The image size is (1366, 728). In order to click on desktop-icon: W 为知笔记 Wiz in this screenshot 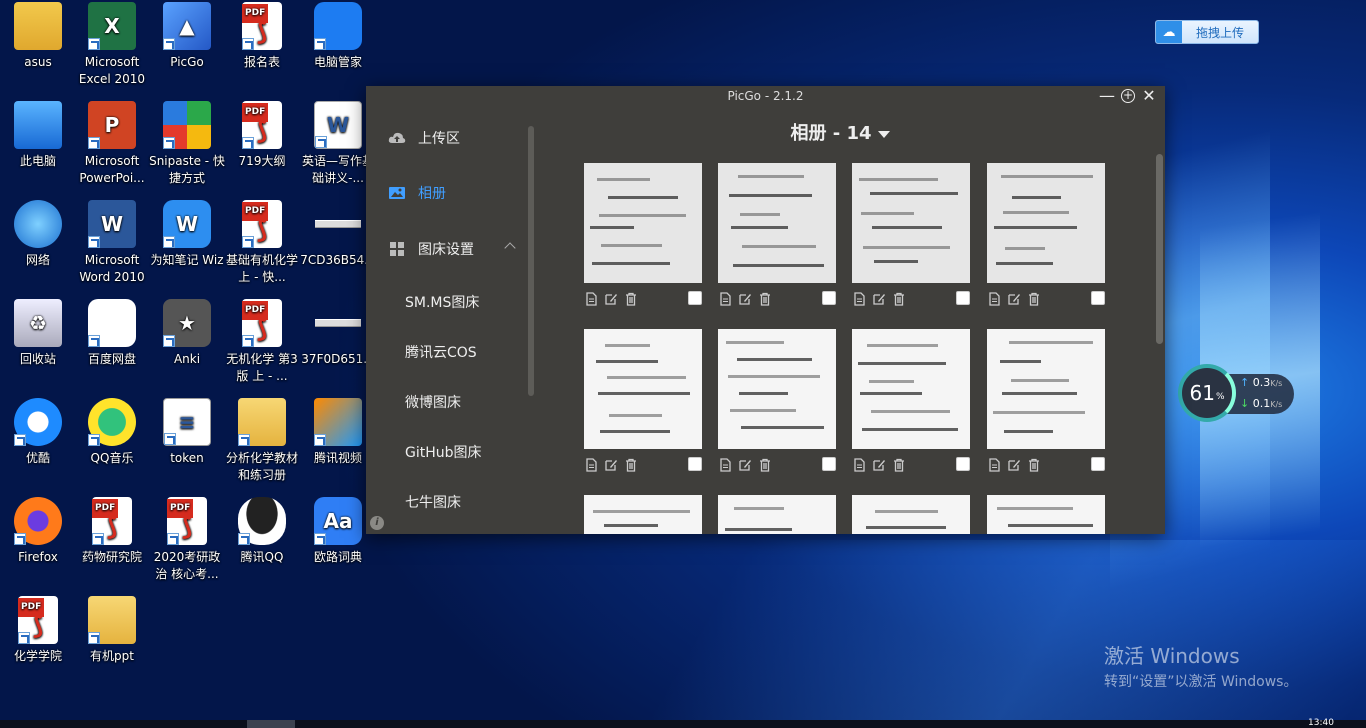, I will do `click(187, 234)`.